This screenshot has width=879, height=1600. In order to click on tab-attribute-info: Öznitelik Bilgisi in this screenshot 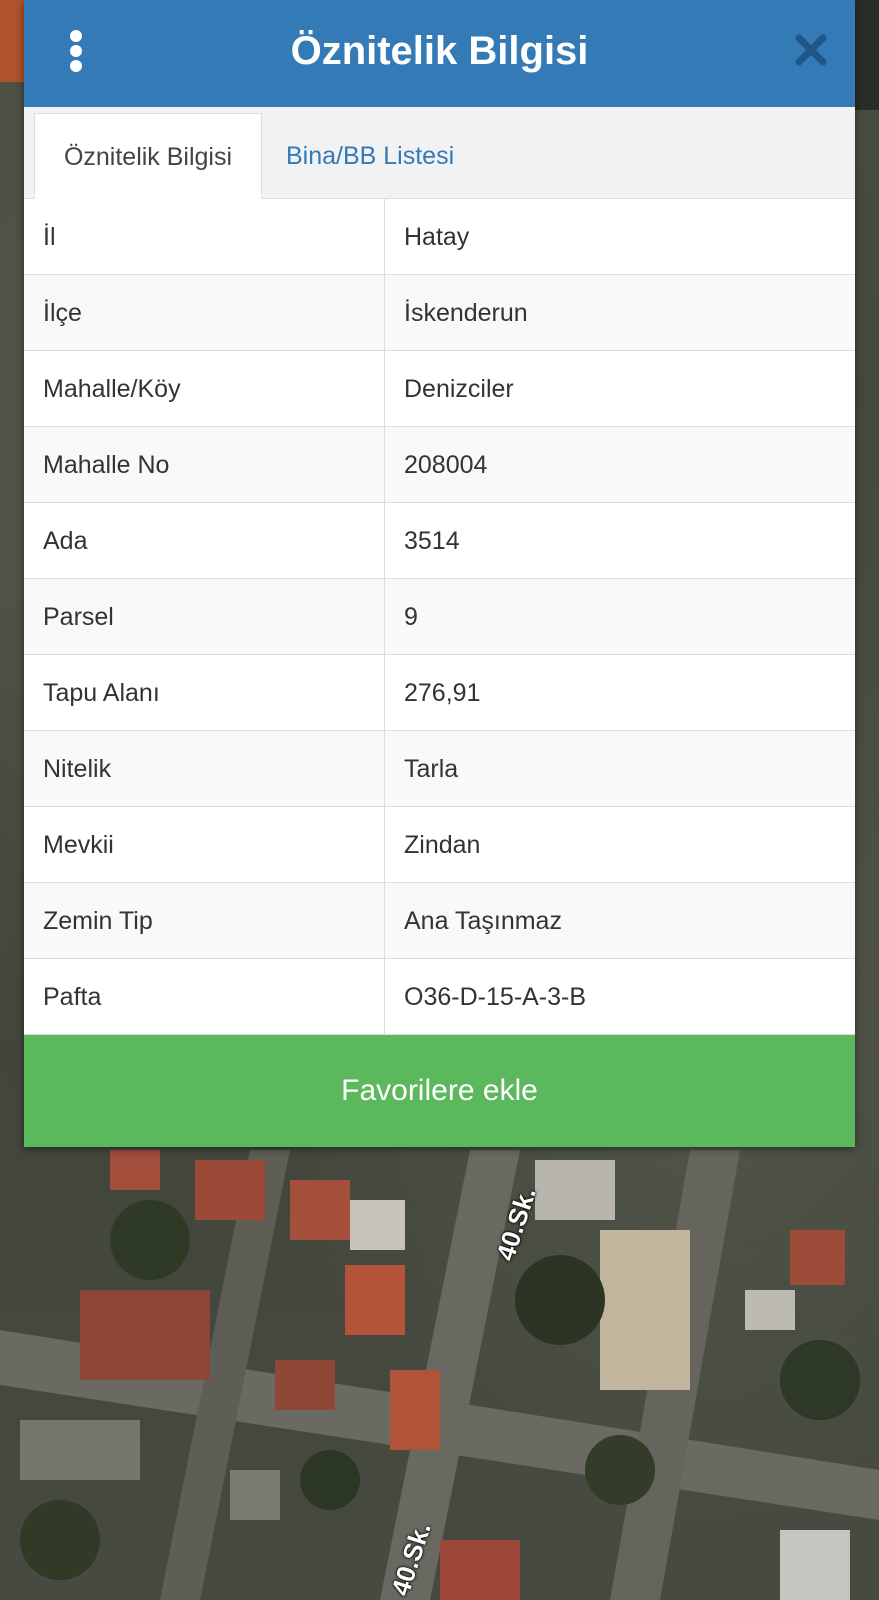, I will do `click(148, 156)`.